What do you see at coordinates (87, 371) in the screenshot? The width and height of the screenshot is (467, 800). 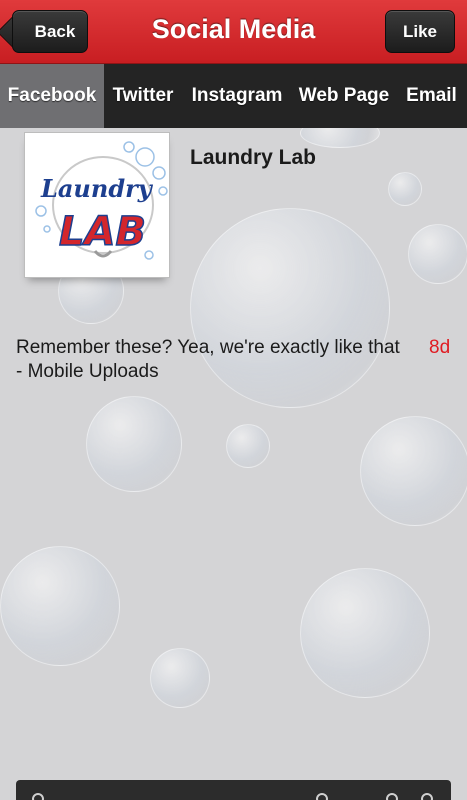 I see `post-message-line2: - Mobile Uploads` at bounding box center [87, 371].